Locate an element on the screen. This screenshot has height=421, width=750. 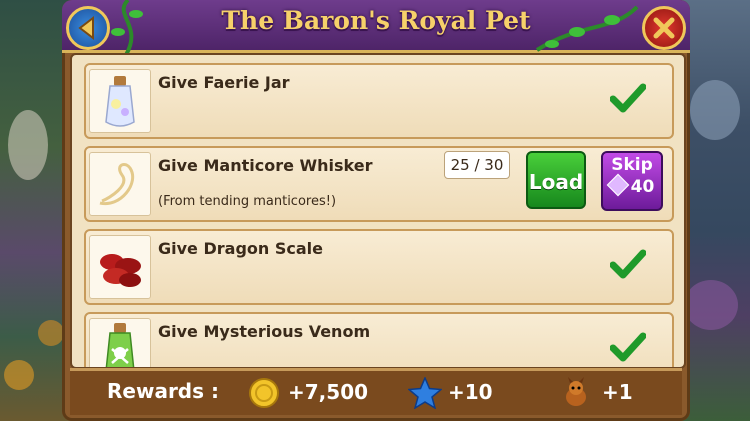
rewards-bar: Rewards : +7,500 +10 +1 is located at coordinates (376, 391).